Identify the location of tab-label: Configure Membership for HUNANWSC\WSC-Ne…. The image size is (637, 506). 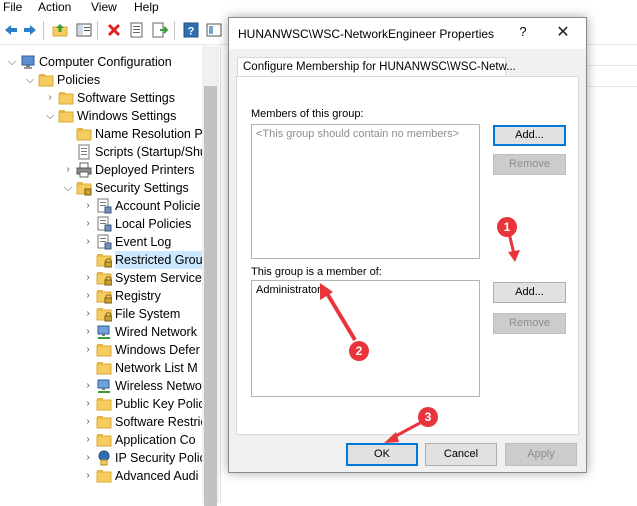
(379, 67).